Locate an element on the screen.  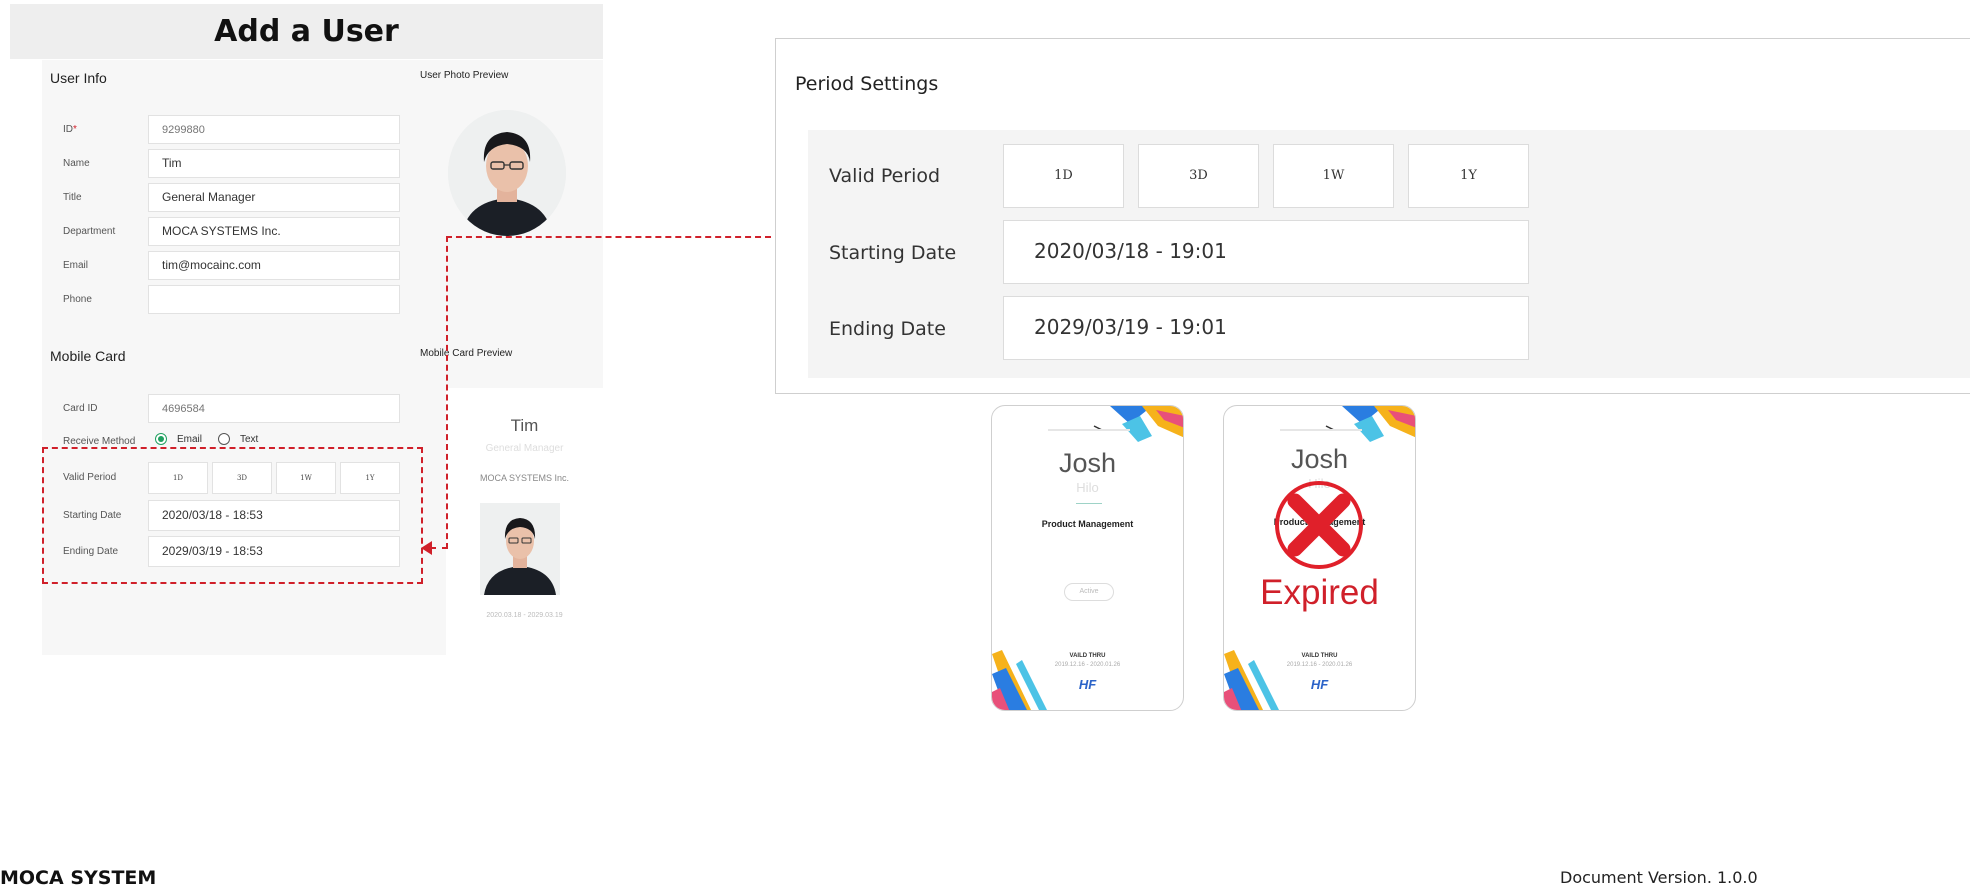
mobile-card-preview-label: Mobile Card Preview is located at coordinates (466, 353).